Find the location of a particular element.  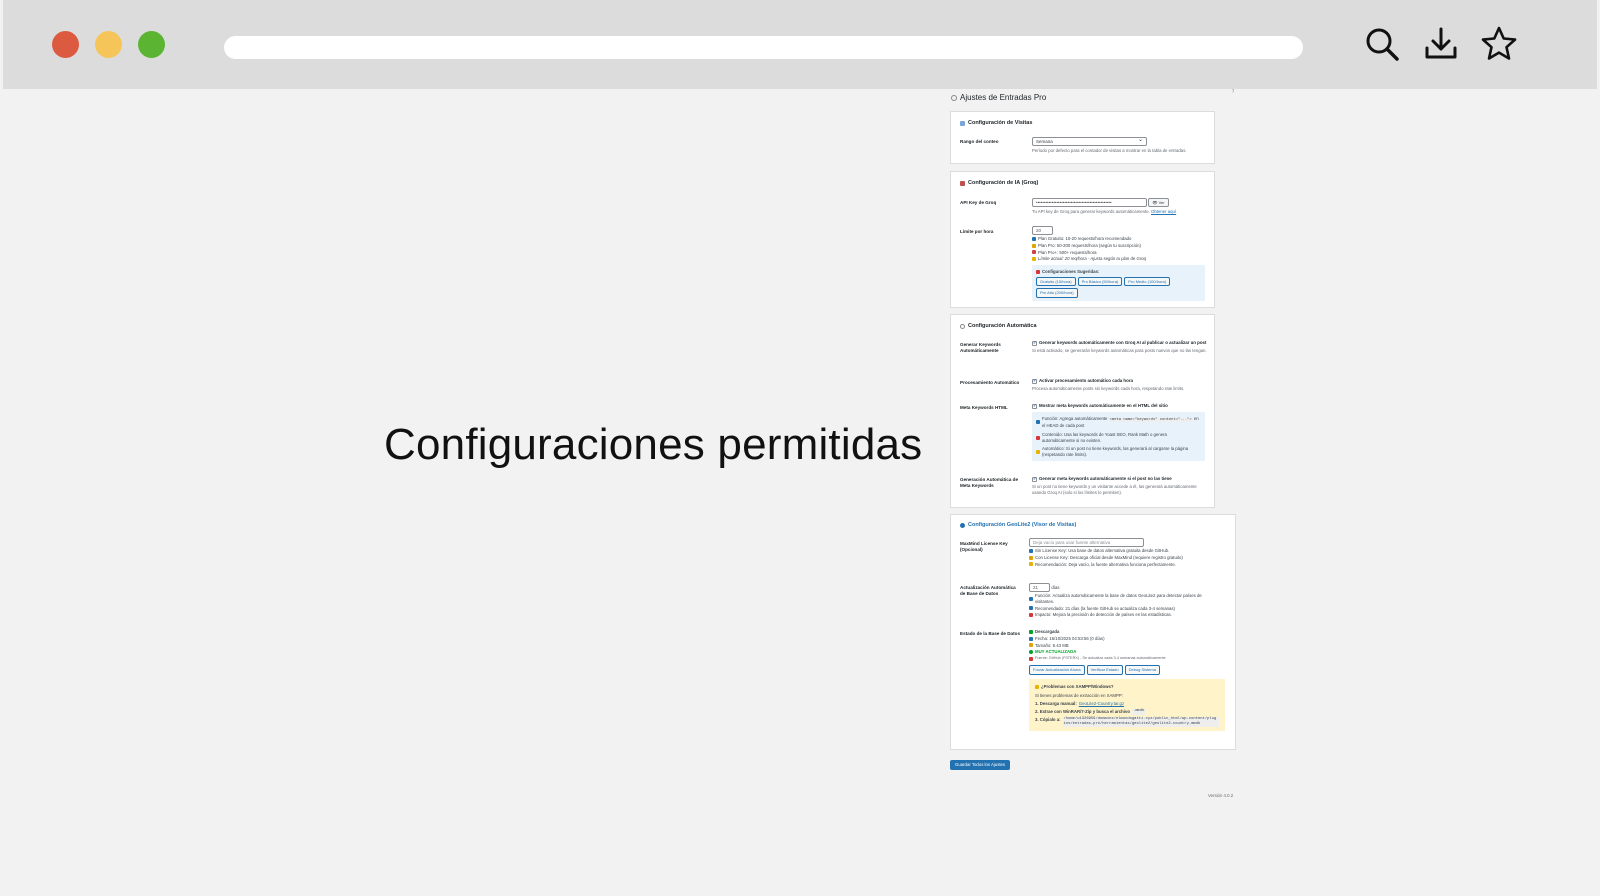

license-key-input: Deja vacío para usar fuente alternativa is located at coordinates (1086, 542).